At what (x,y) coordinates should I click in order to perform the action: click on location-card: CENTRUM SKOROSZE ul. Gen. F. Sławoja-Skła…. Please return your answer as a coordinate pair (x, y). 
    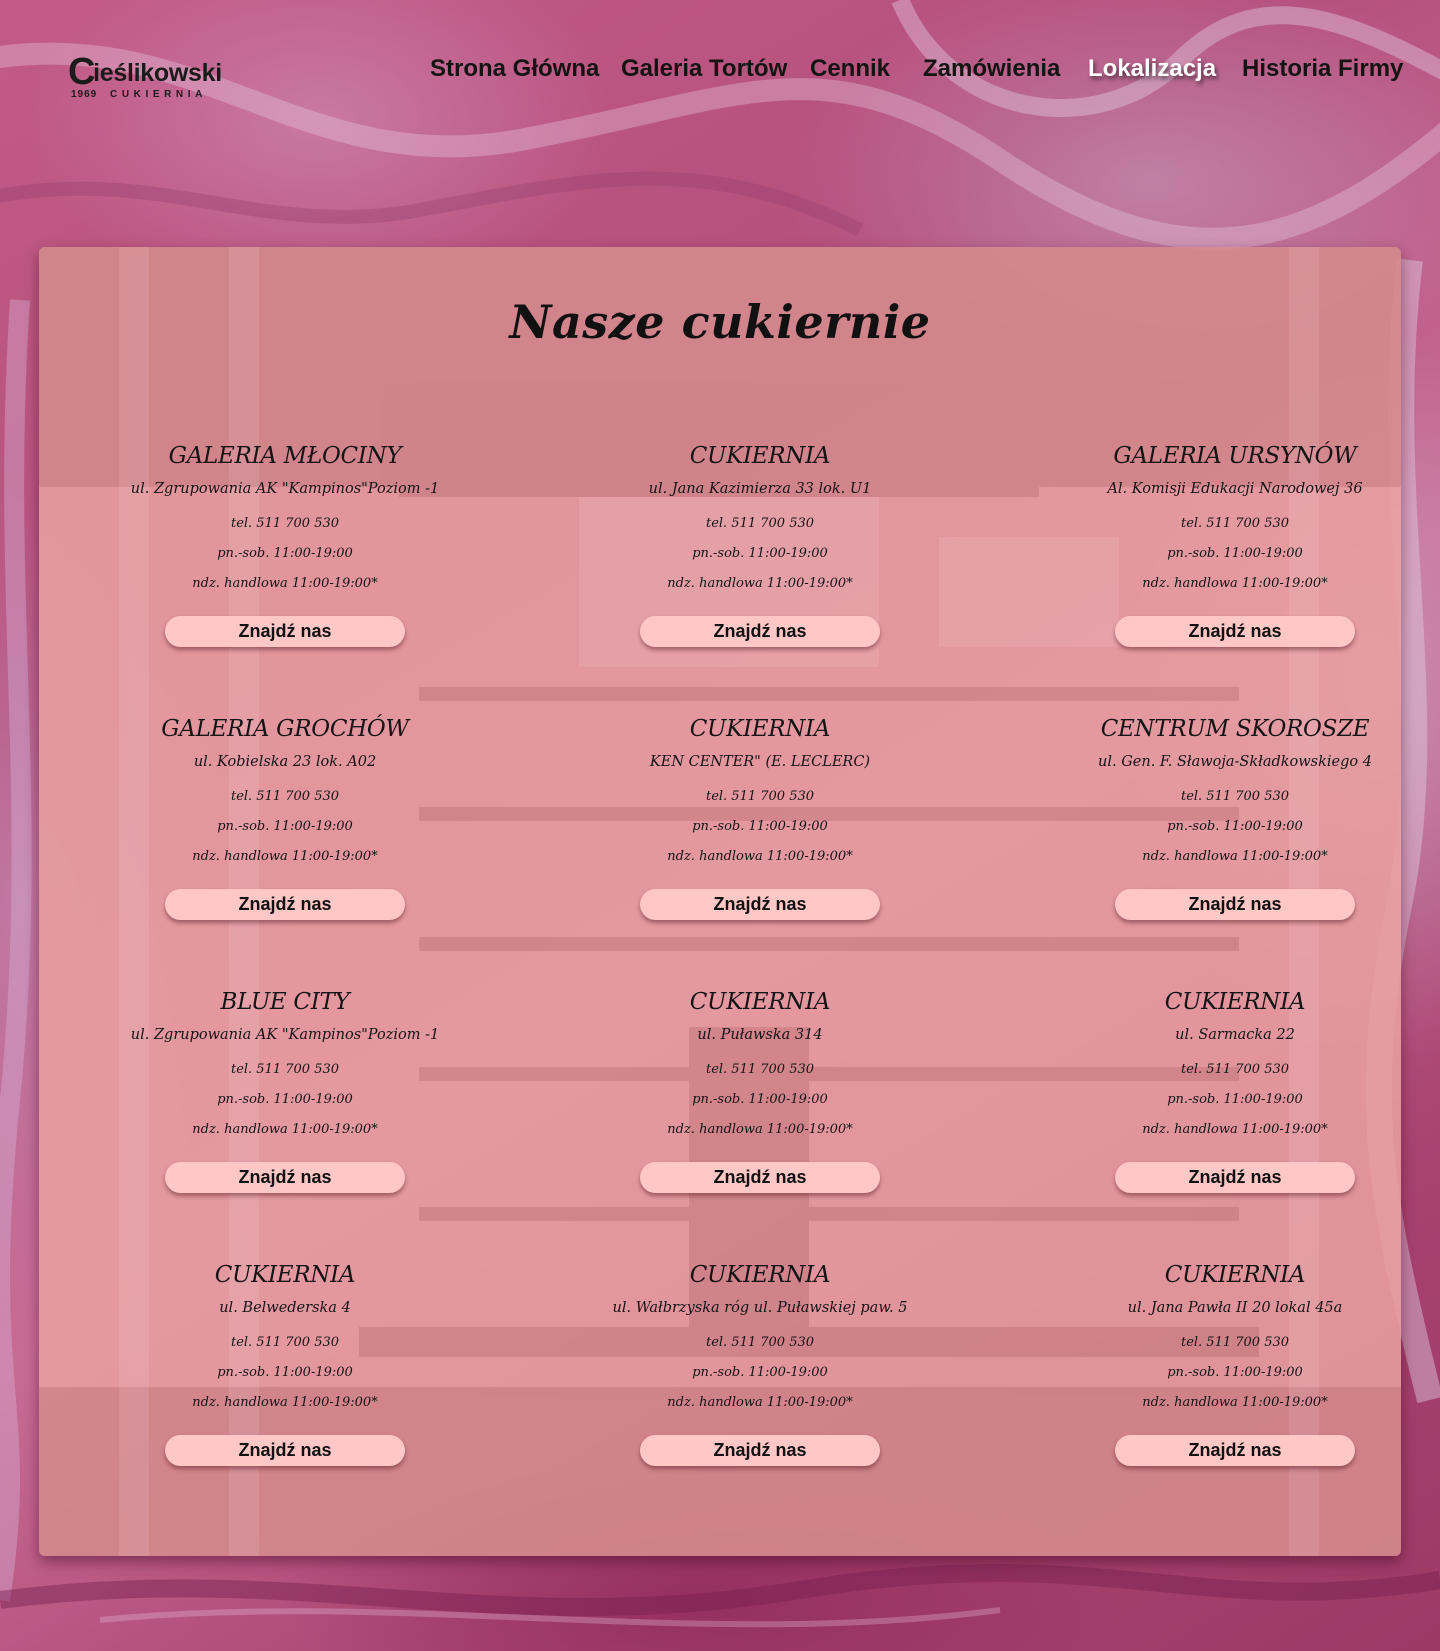
    Looking at the image, I should click on (1208, 816).